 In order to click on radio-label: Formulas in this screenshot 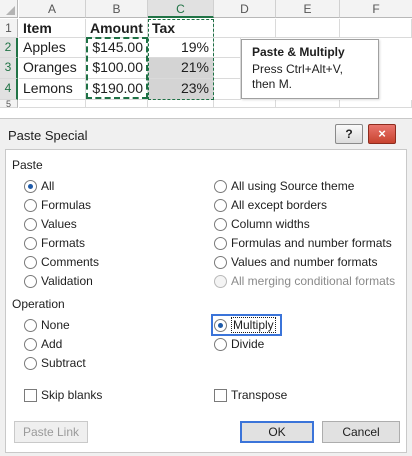, I will do `click(66, 205)`.